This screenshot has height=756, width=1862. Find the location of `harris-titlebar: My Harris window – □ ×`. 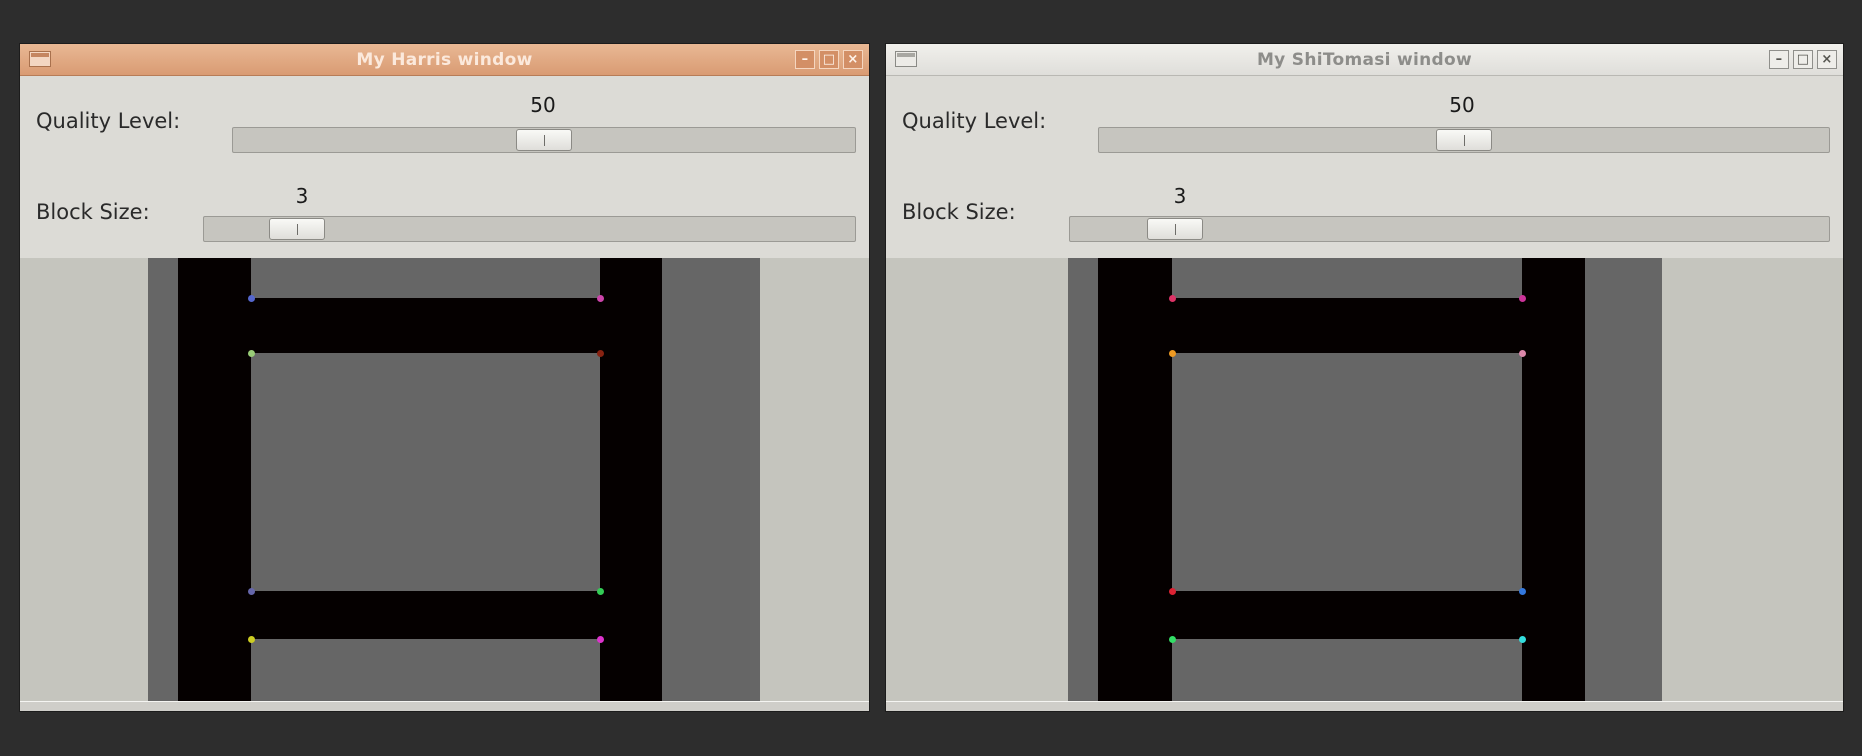

harris-titlebar: My Harris window – □ × is located at coordinates (444, 60).